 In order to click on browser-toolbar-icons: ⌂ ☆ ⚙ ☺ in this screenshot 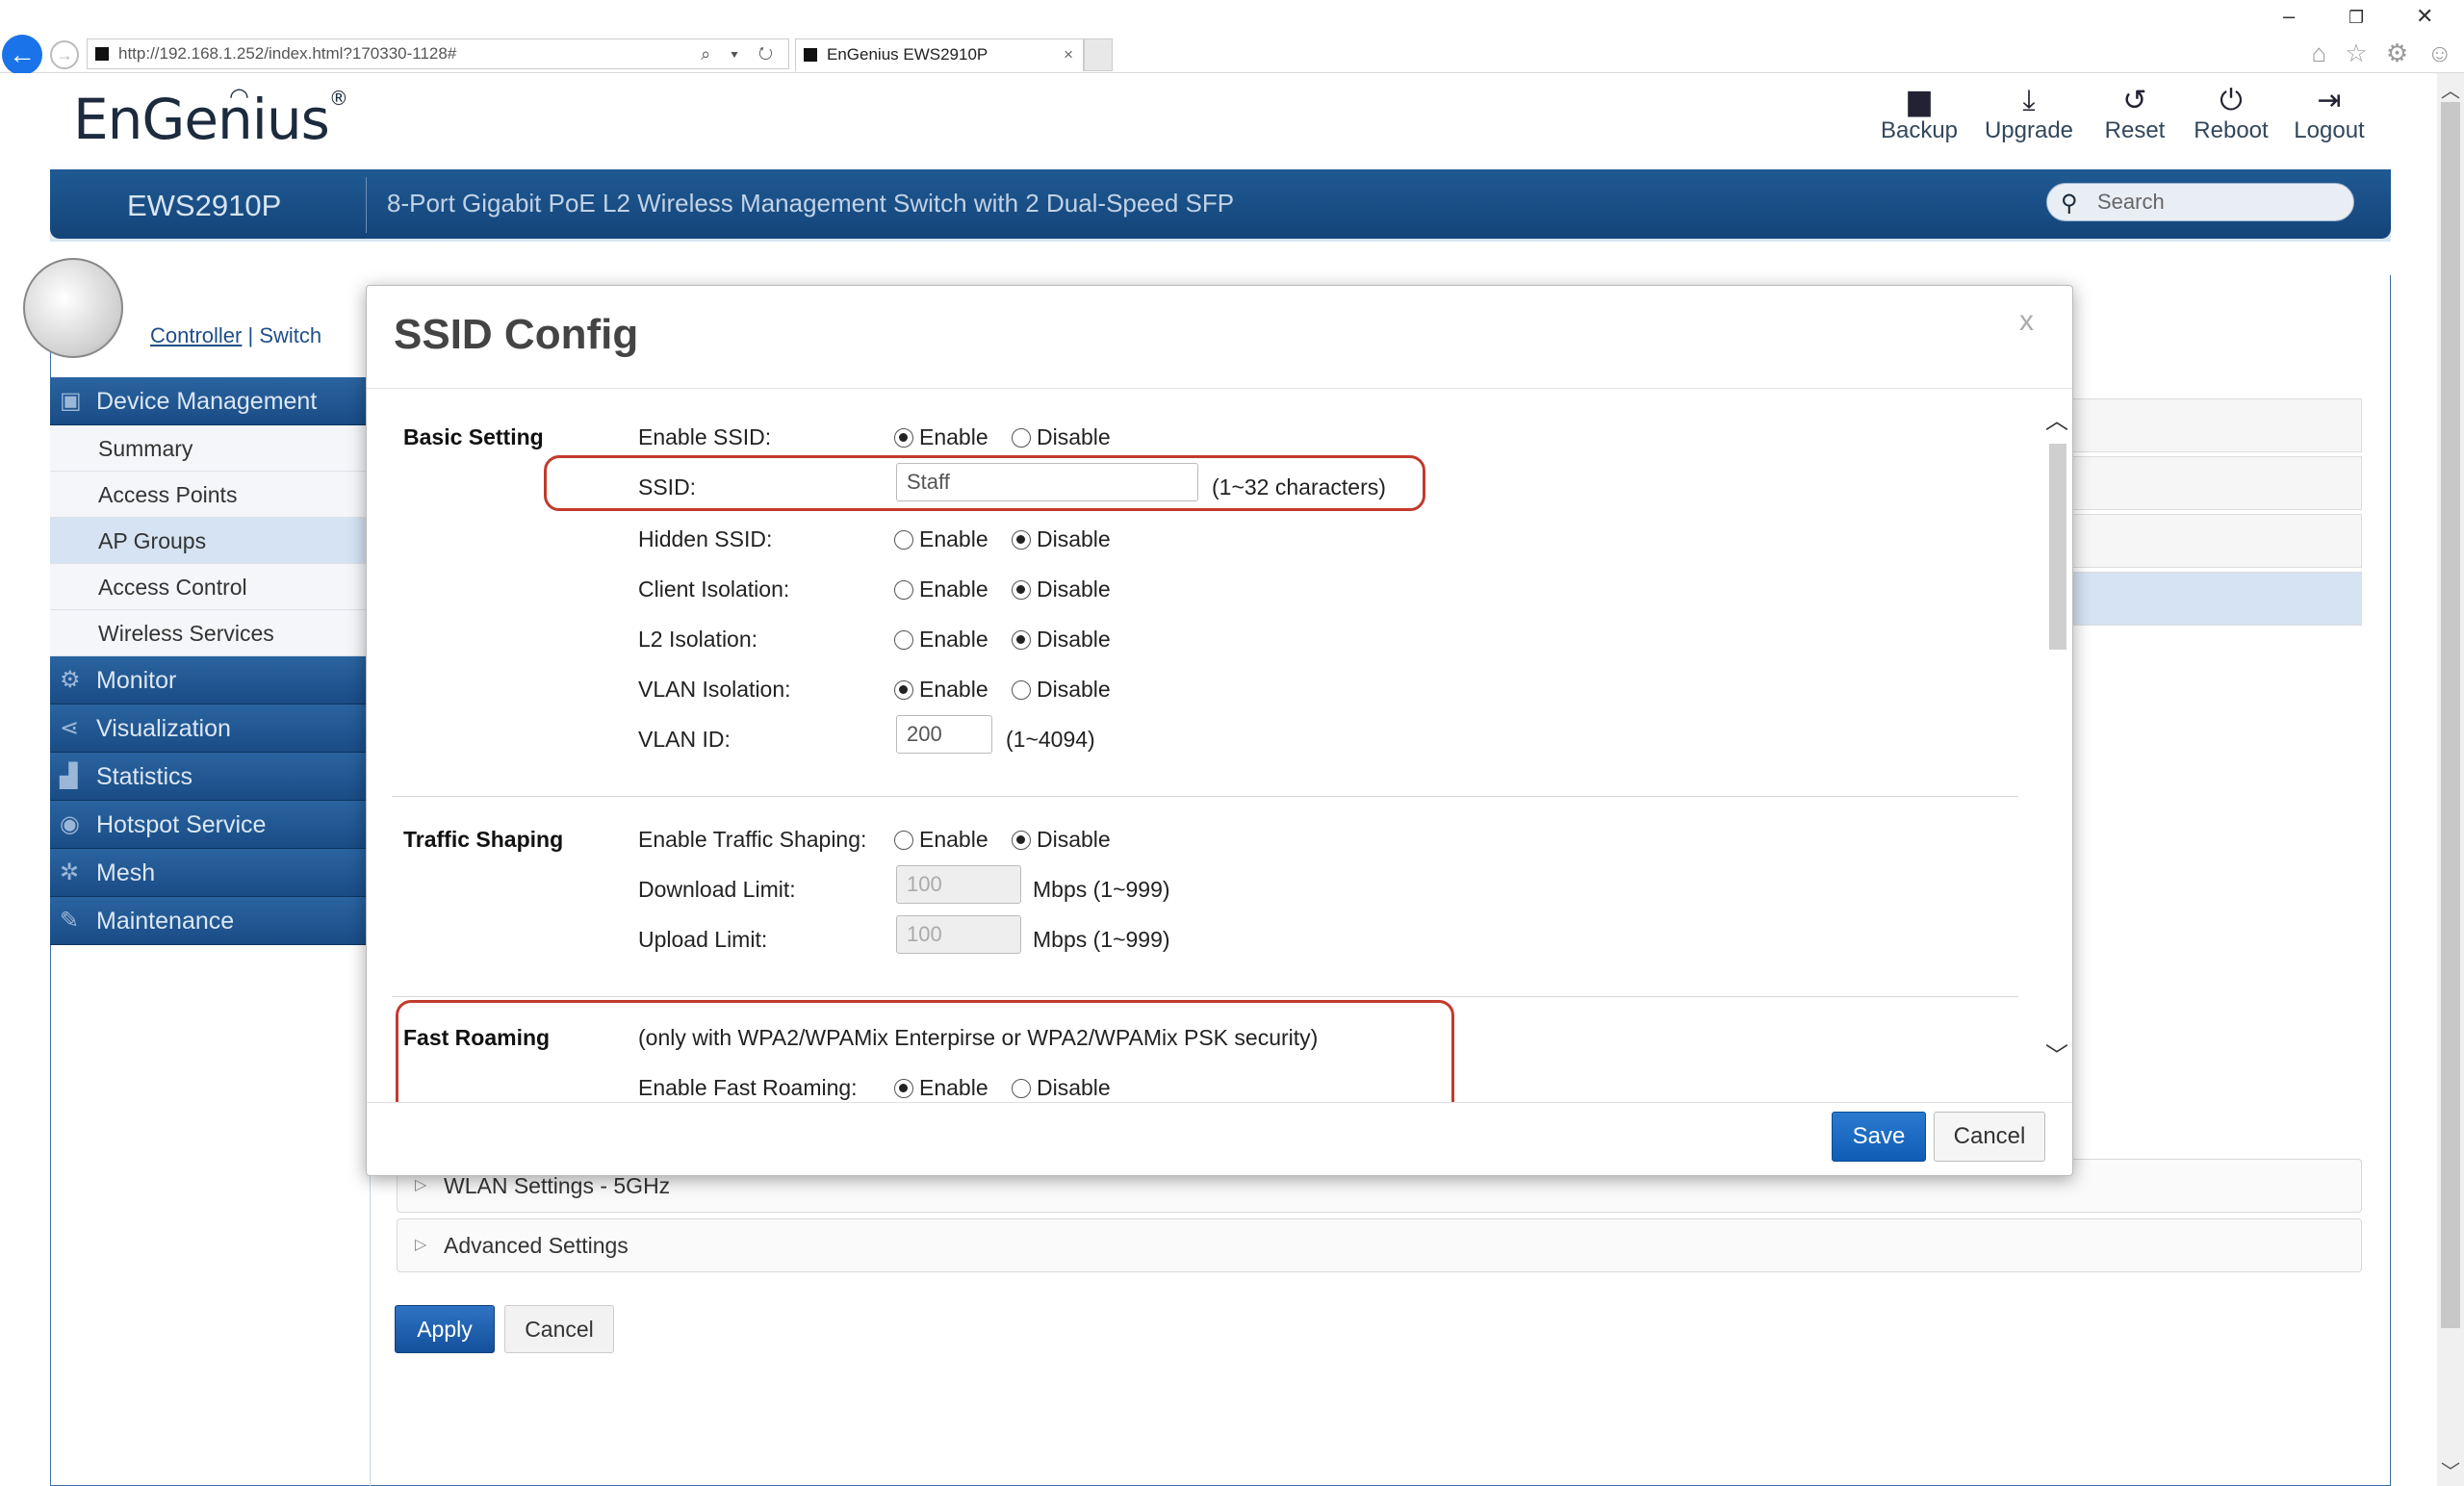, I will do `click(2384, 53)`.